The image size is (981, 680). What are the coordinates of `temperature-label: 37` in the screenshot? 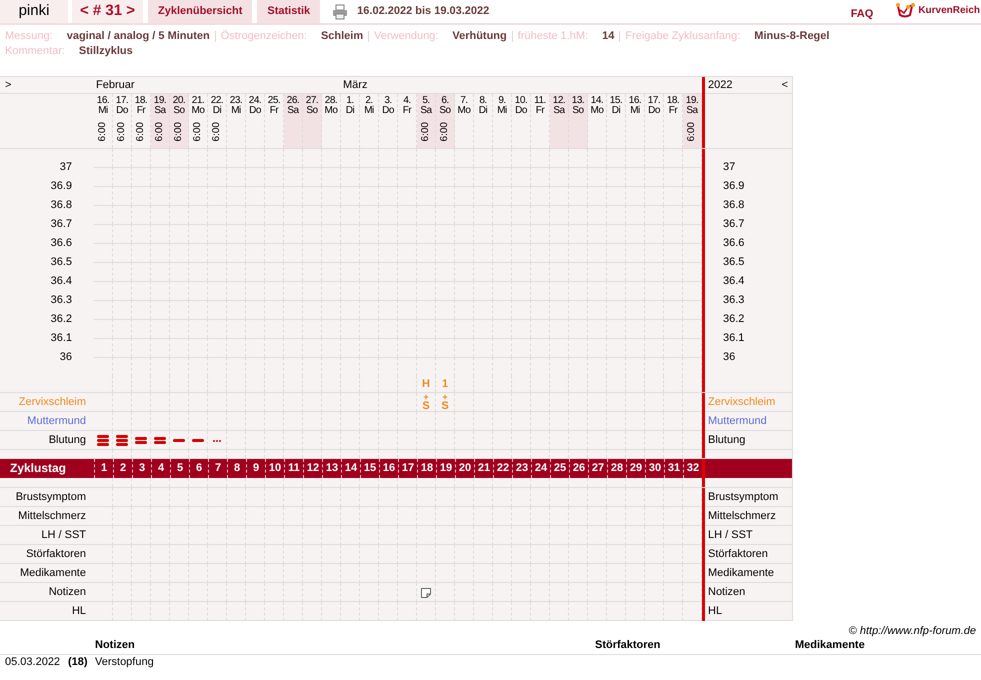 It's located at (65, 167).